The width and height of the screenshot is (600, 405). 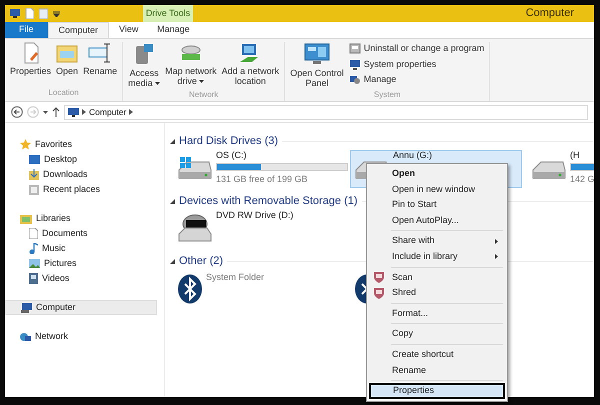 What do you see at coordinates (34, 189) in the screenshot?
I see `recent-places-icon` at bounding box center [34, 189].